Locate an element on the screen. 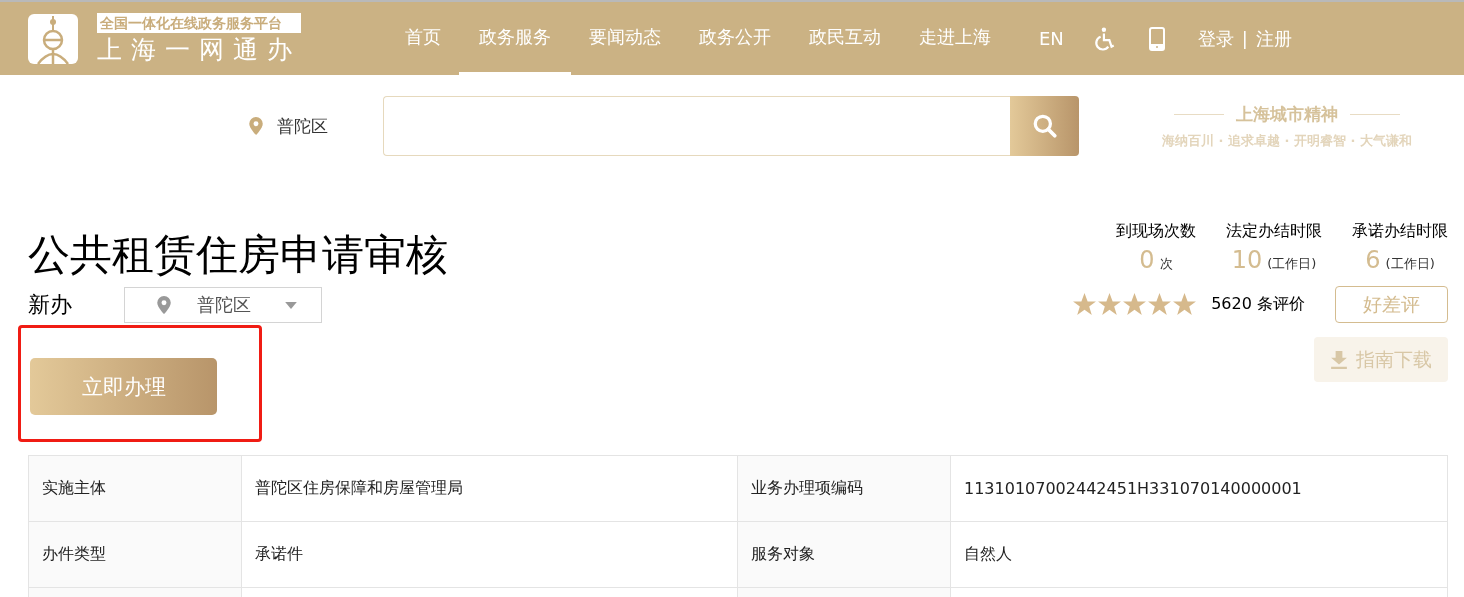 Image resolution: width=1464 pixels, height=597 pixels. accessibility-icon is located at coordinates (1104, 38).